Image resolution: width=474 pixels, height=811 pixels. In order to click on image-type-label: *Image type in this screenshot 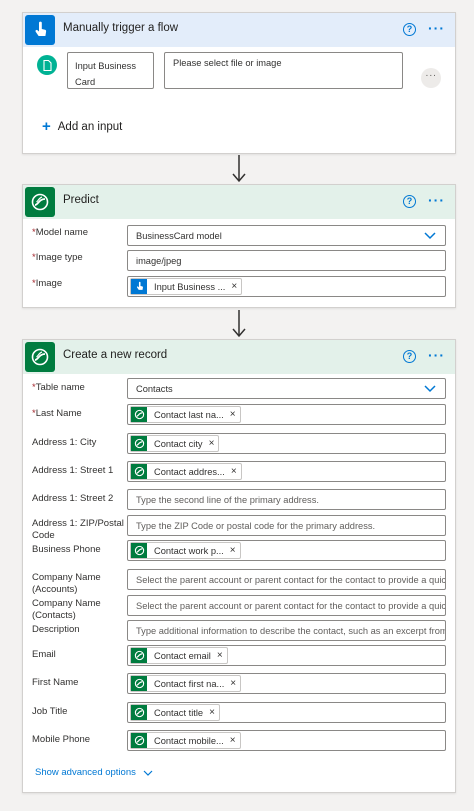, I will do `click(57, 257)`.